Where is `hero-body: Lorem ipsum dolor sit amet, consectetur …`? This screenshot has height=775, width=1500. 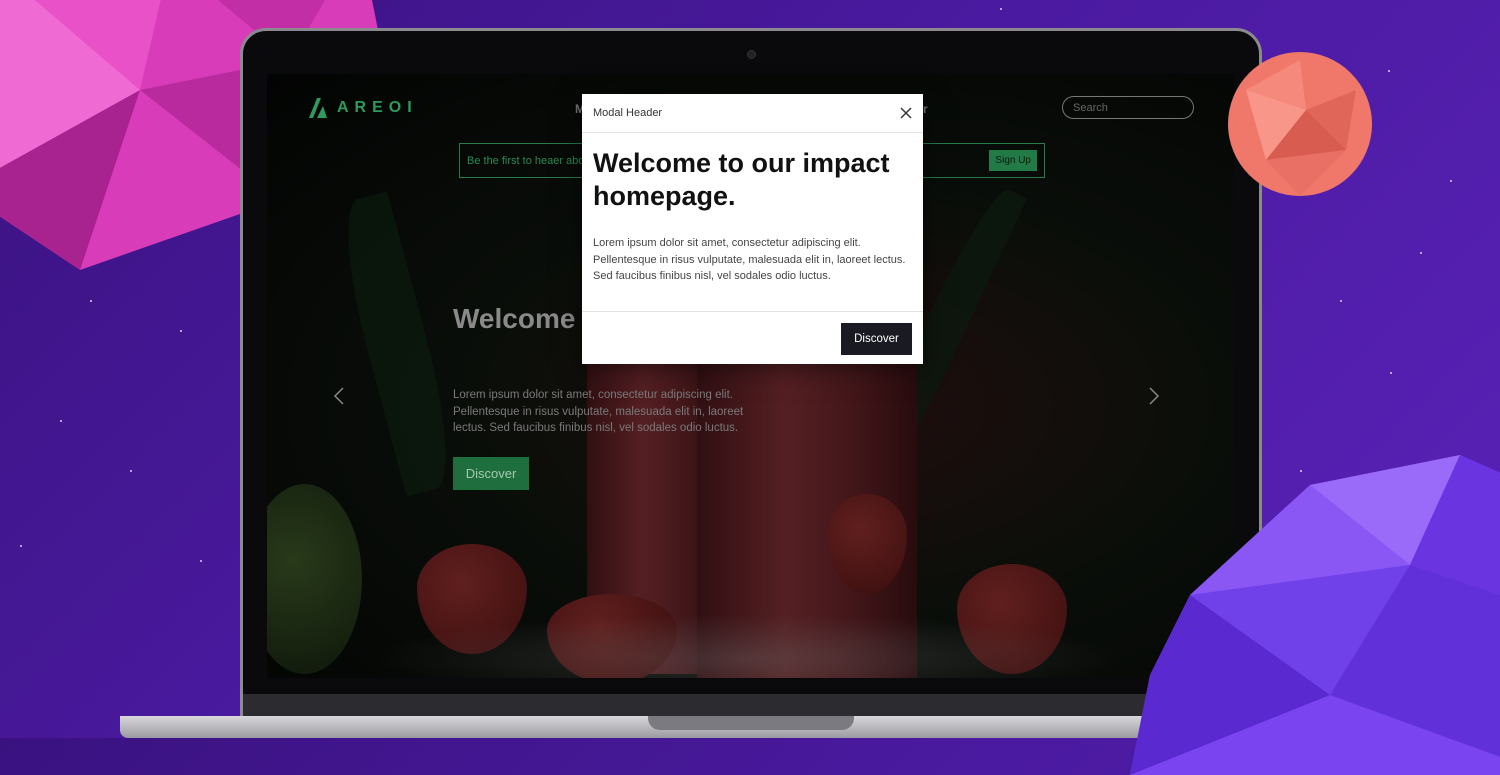 hero-body: Lorem ipsum dolor sit amet, consectetur … is located at coordinates (598, 411).